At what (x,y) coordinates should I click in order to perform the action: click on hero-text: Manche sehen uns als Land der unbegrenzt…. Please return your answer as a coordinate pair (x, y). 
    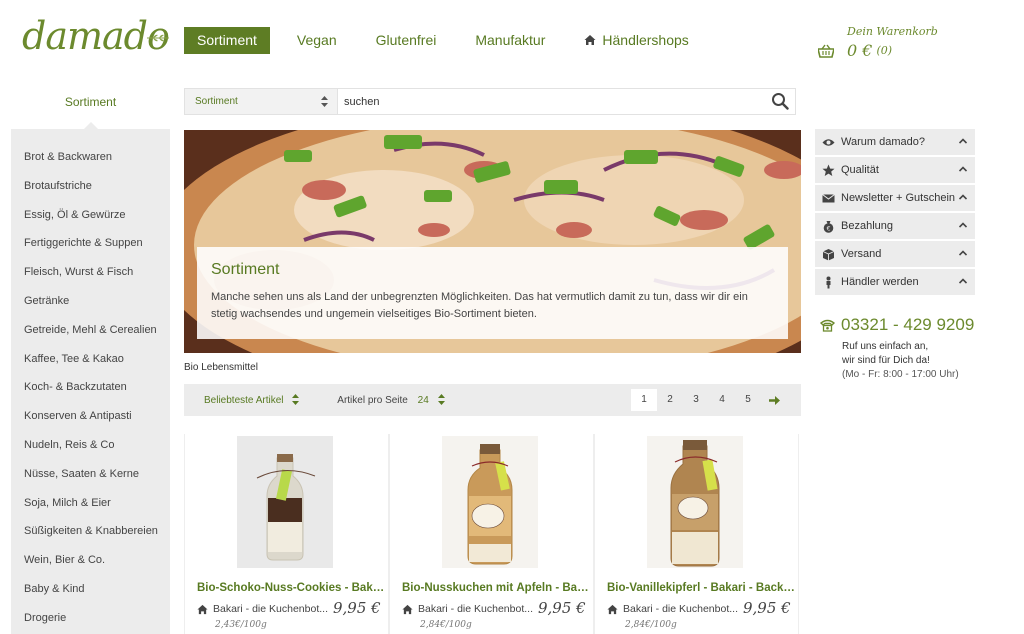
    Looking at the image, I should click on (479, 305).